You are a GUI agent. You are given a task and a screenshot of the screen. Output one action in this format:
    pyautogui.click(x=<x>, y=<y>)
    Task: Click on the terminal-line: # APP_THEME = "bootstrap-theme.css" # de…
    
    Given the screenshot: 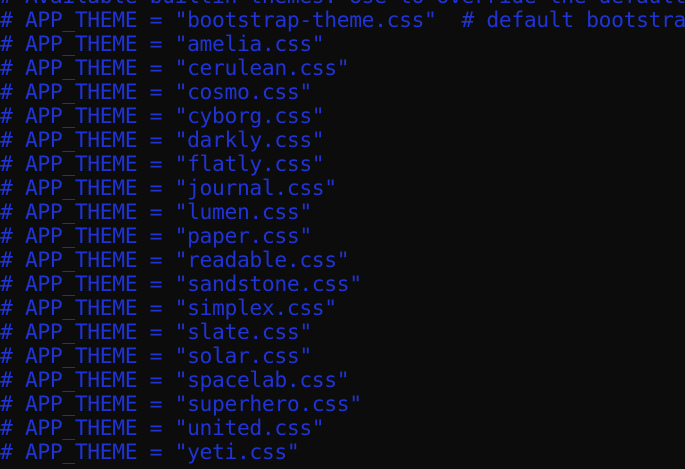 What is the action you would take?
    pyautogui.click(x=342, y=20)
    